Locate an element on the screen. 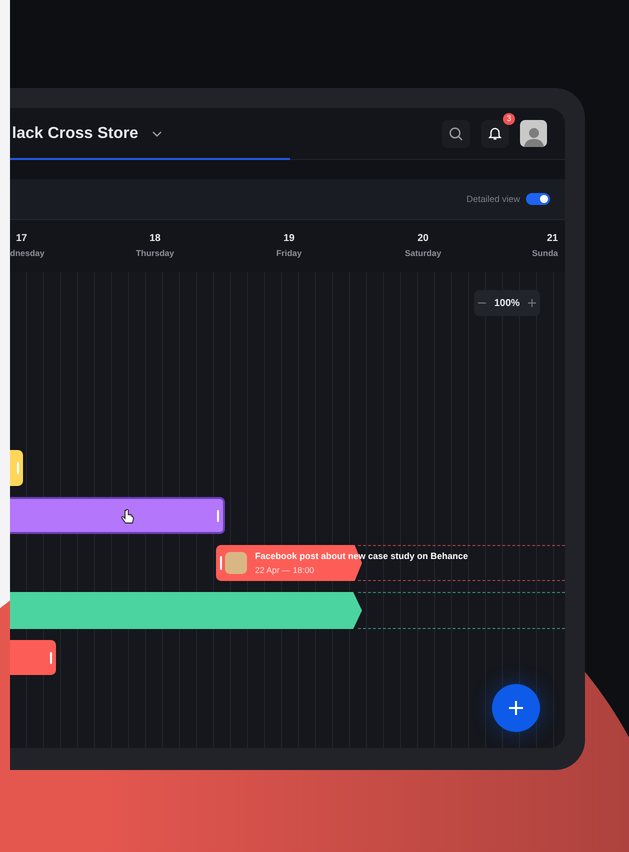  timeline-bar is located at coordinates (16, 468).